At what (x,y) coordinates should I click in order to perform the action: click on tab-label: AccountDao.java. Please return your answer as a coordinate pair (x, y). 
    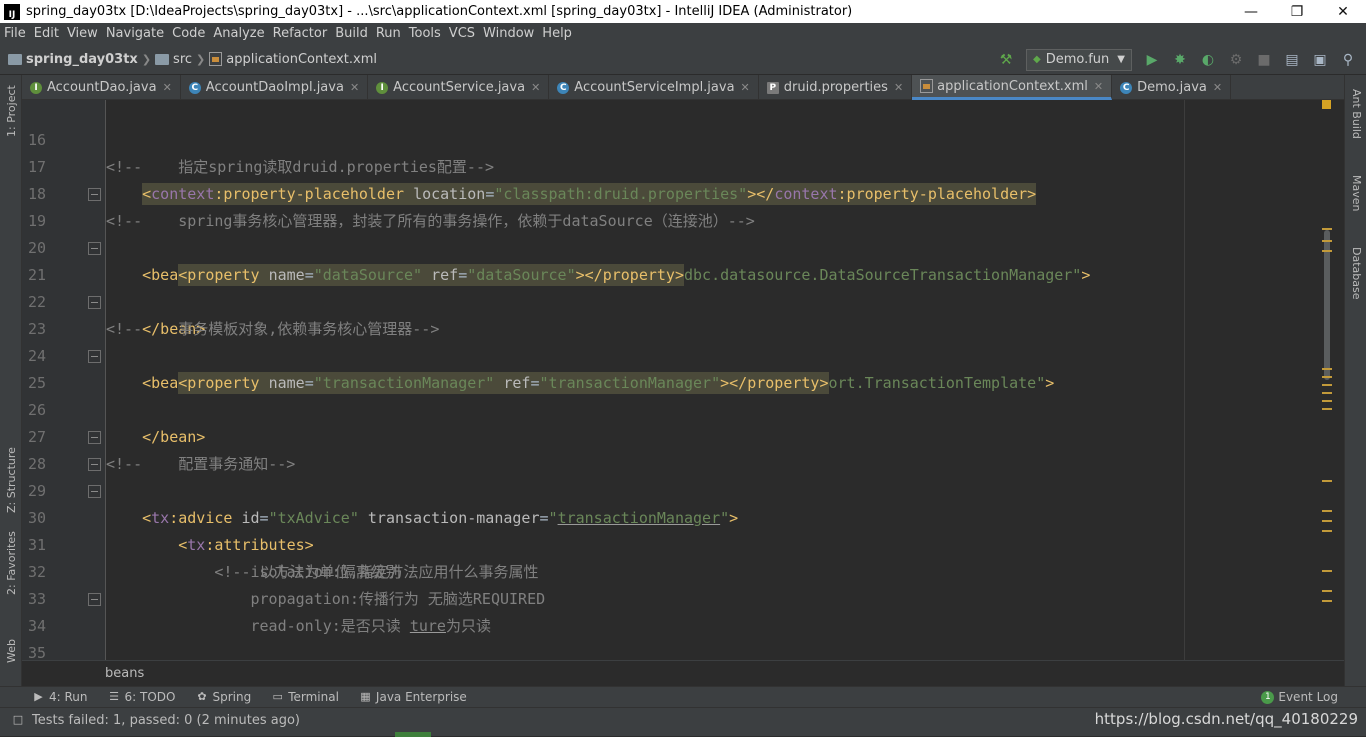
    Looking at the image, I should click on (102, 87).